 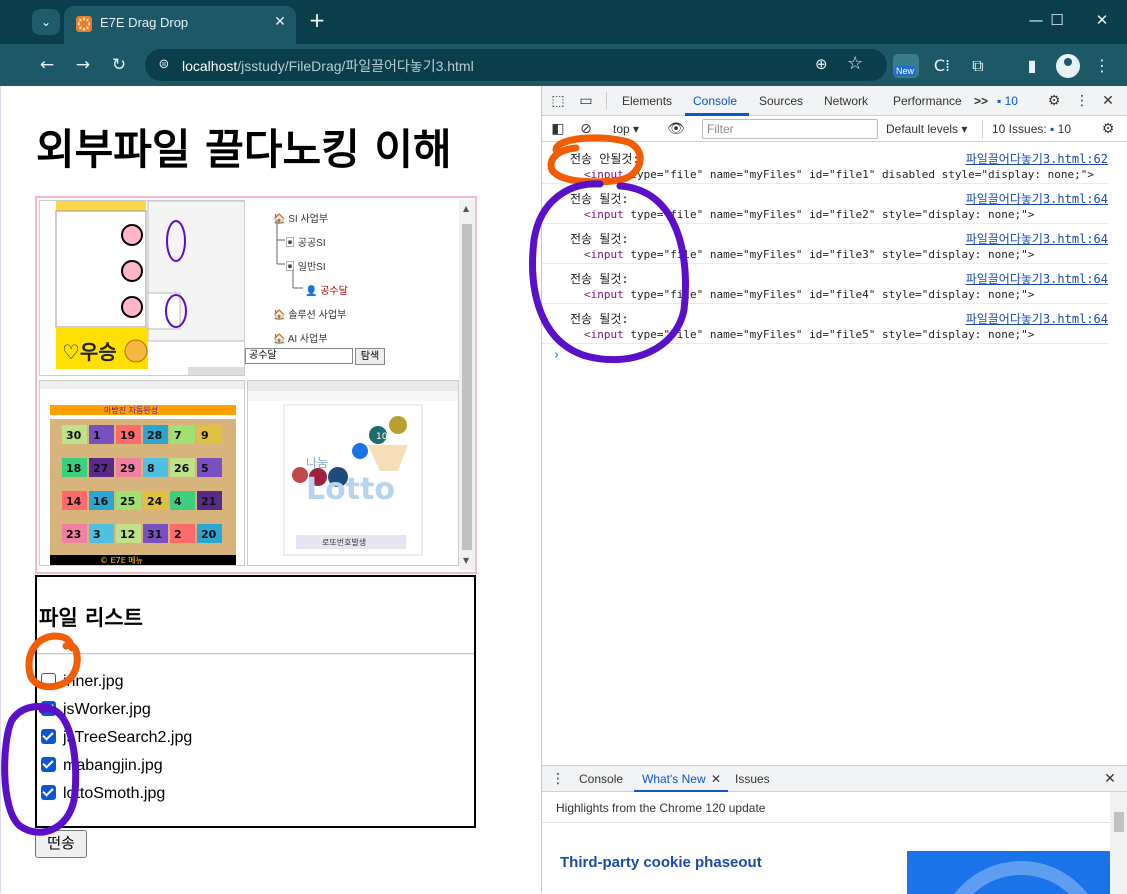 I want to click on drawer-tab-whats-new: What's New, so click(x=674, y=779).